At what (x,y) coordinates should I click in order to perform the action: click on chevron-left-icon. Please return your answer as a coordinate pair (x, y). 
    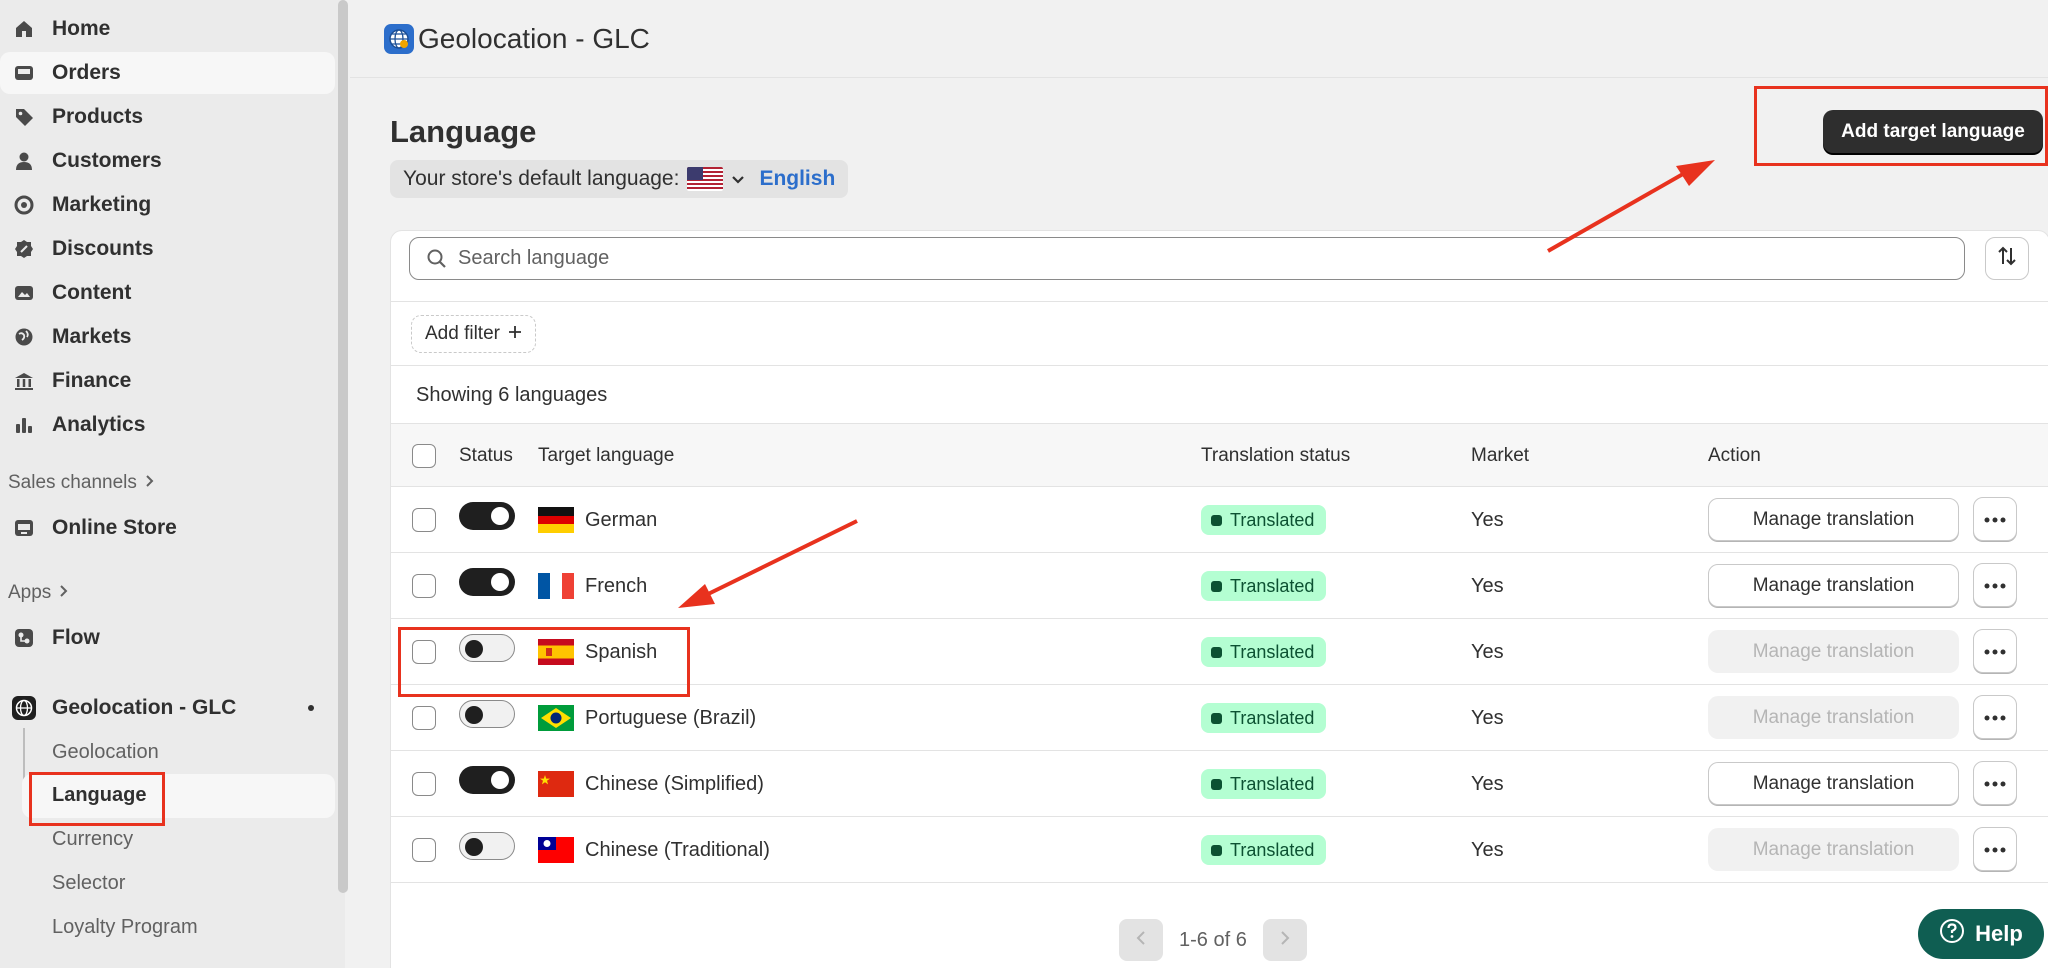
    Looking at the image, I should click on (1141, 940).